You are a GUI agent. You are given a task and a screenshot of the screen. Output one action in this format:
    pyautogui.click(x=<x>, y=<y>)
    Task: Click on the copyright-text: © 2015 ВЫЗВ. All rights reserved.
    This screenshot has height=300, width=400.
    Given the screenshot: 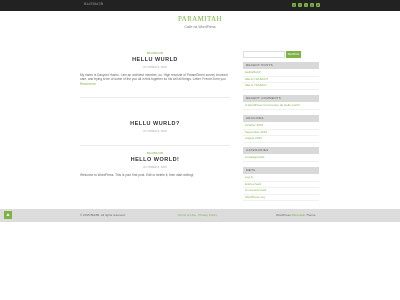 What is the action you would take?
    pyautogui.click(x=103, y=215)
    